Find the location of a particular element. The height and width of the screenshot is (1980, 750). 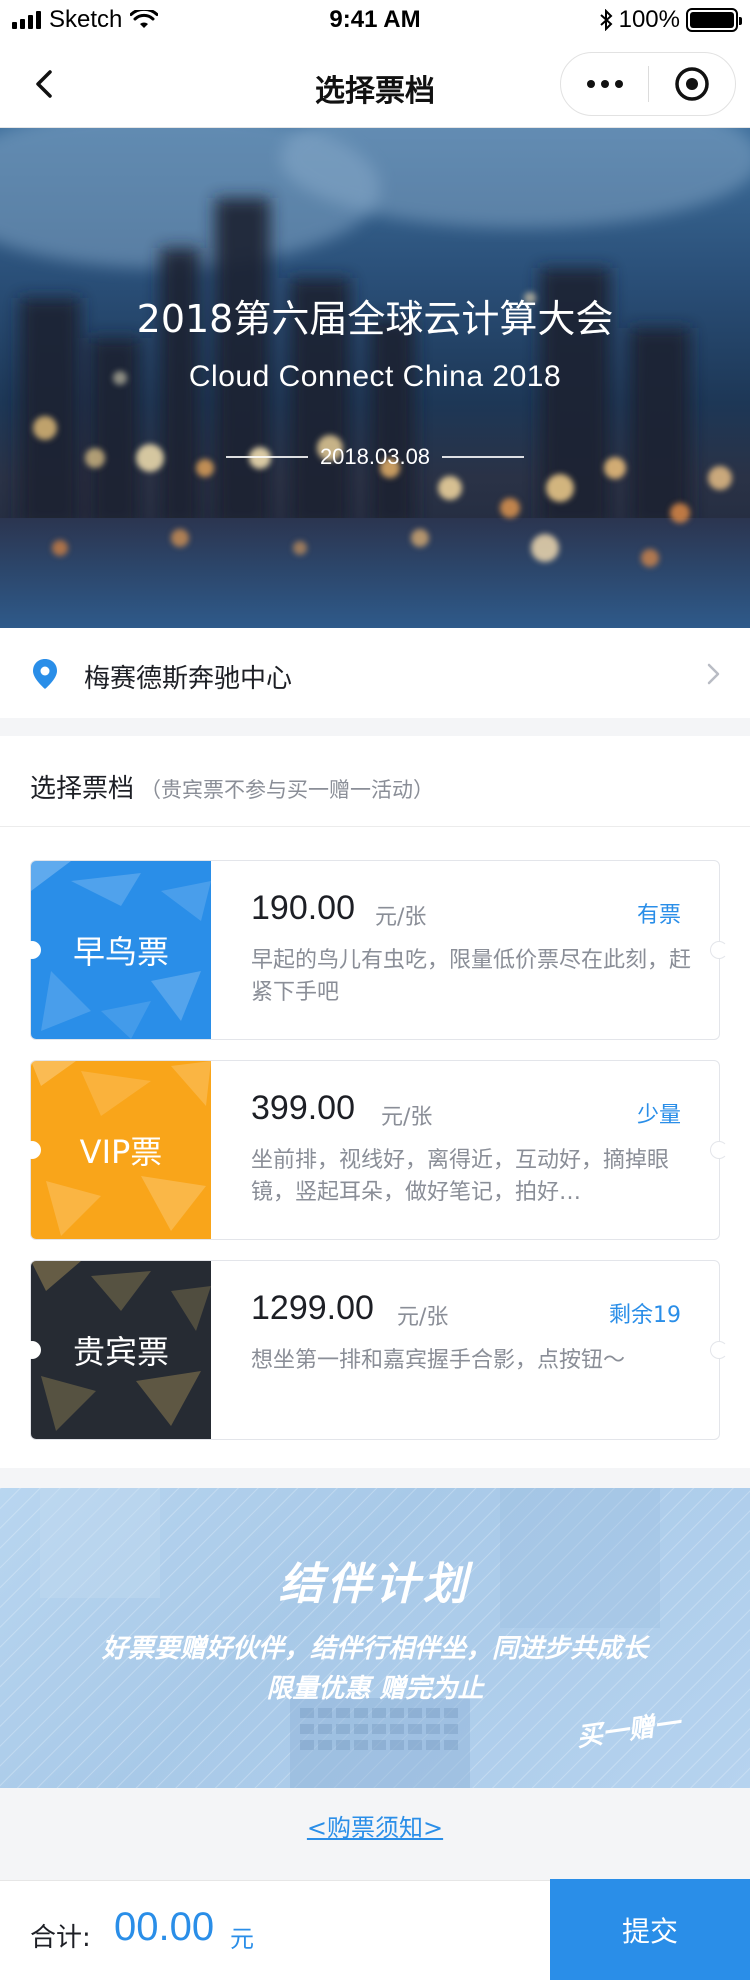

event-subtitle: Cloud Connect China 2018 is located at coordinates (375, 376).